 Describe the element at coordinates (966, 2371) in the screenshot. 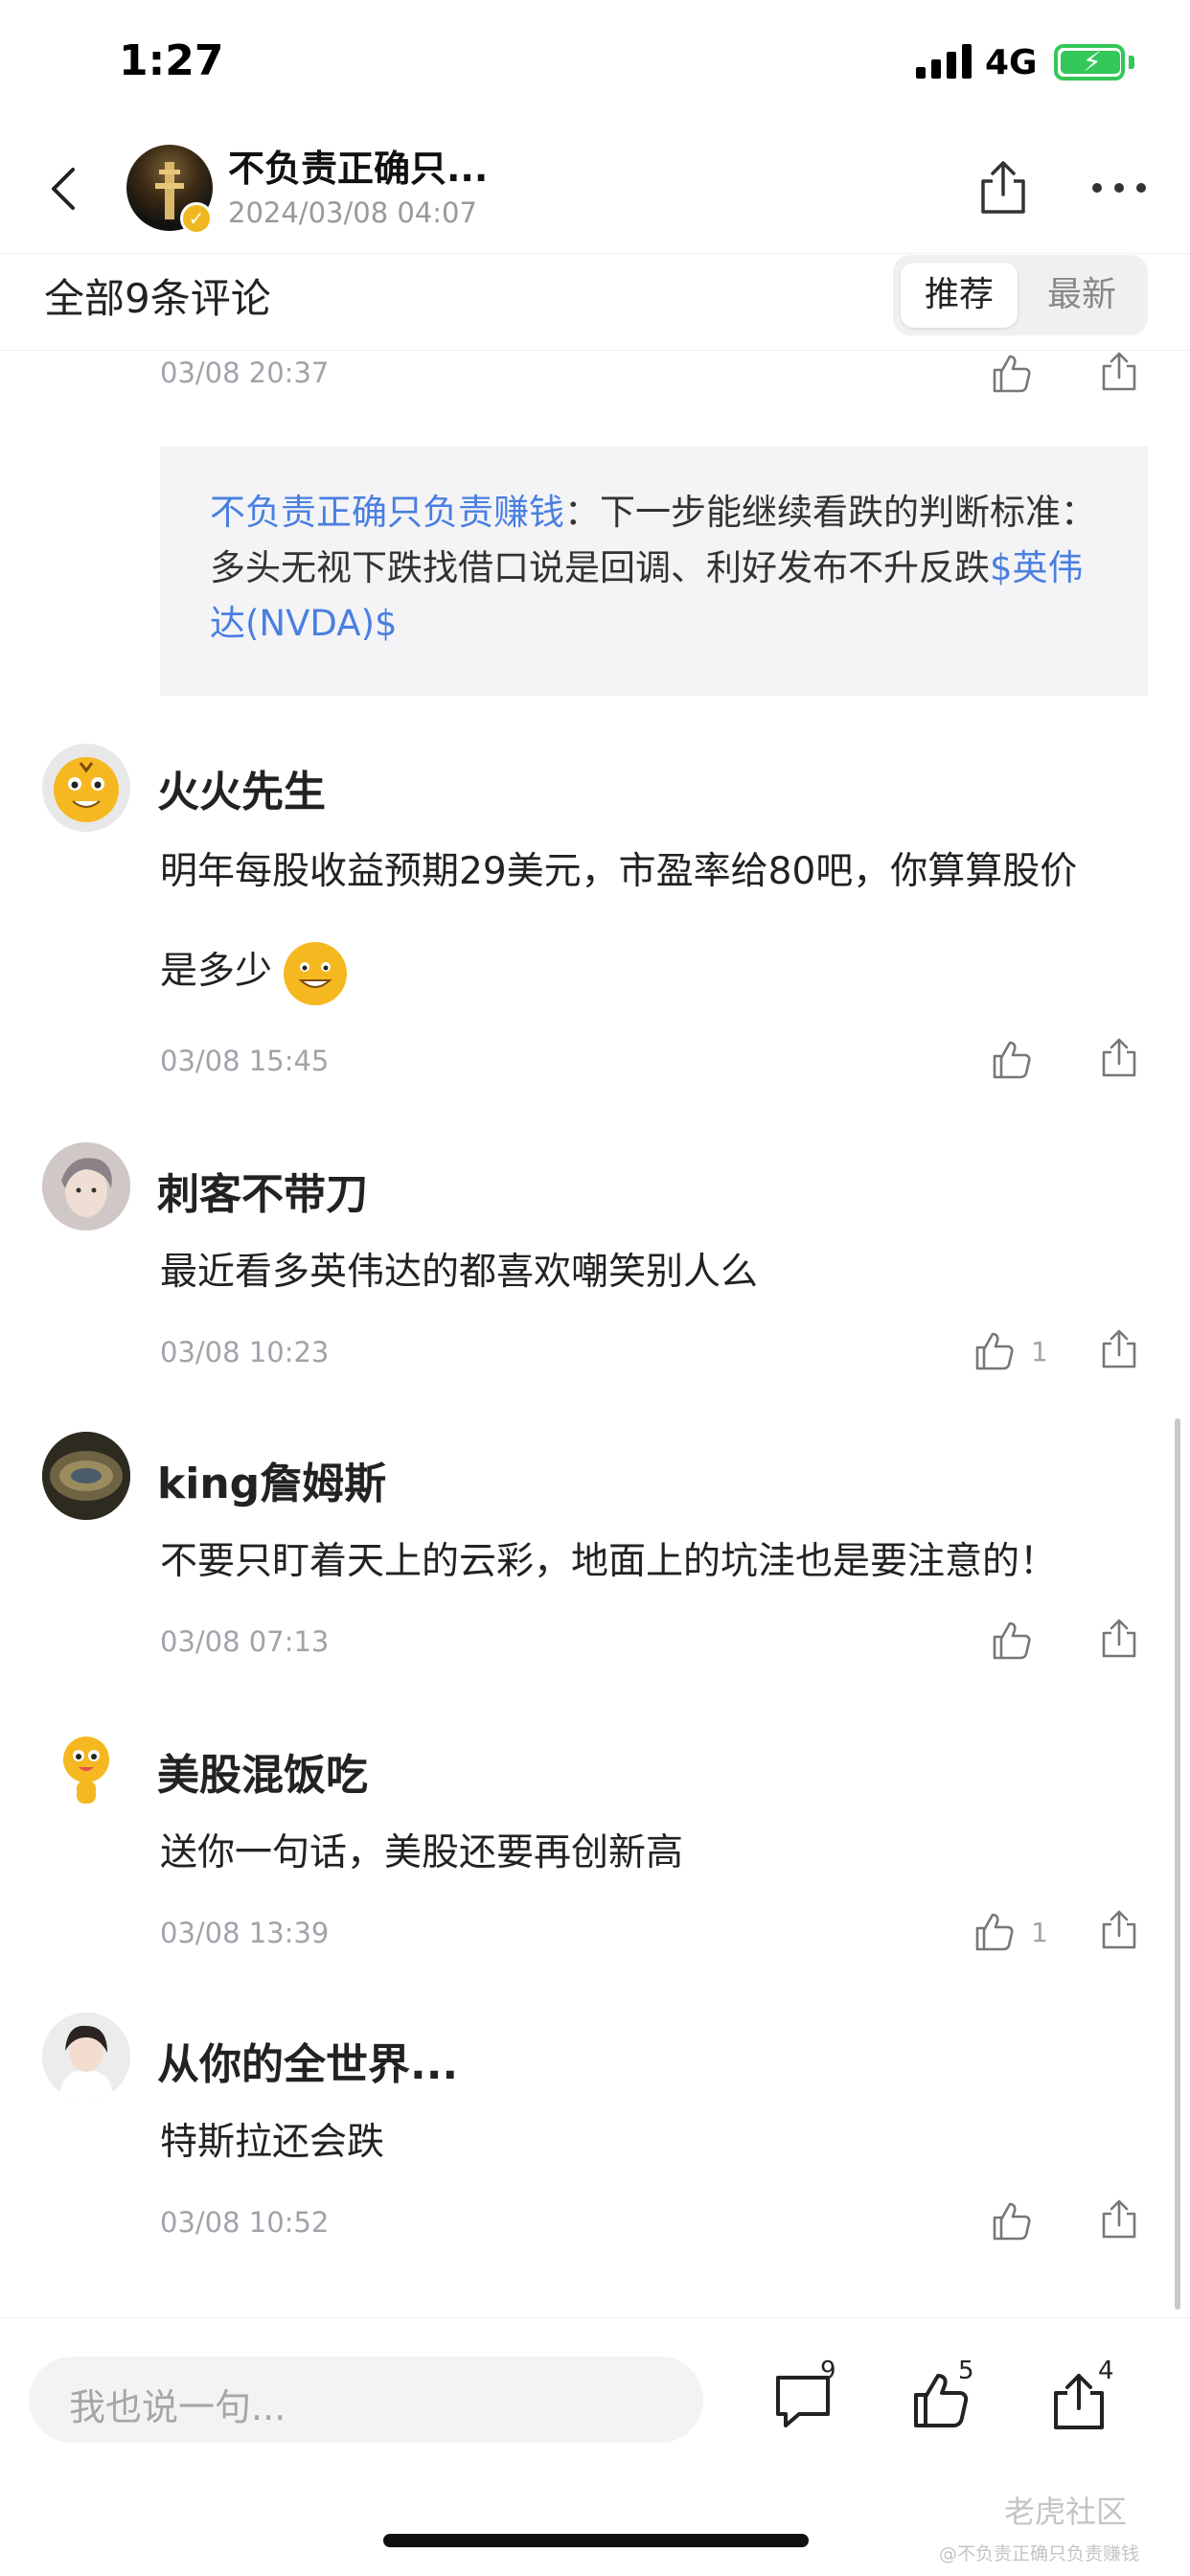

I see `like-count: 5` at that location.